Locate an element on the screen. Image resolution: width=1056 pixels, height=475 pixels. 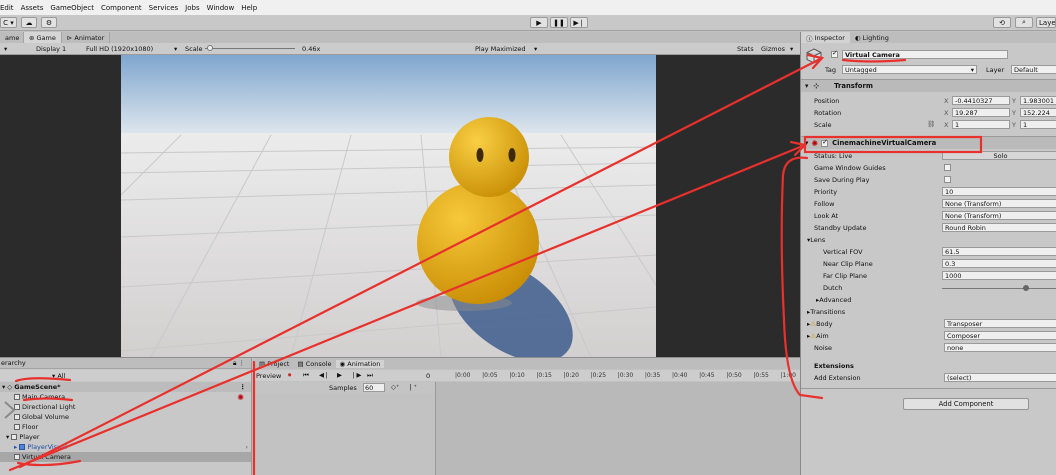
annotation-underline-scene is located at coordinates (43, 380).